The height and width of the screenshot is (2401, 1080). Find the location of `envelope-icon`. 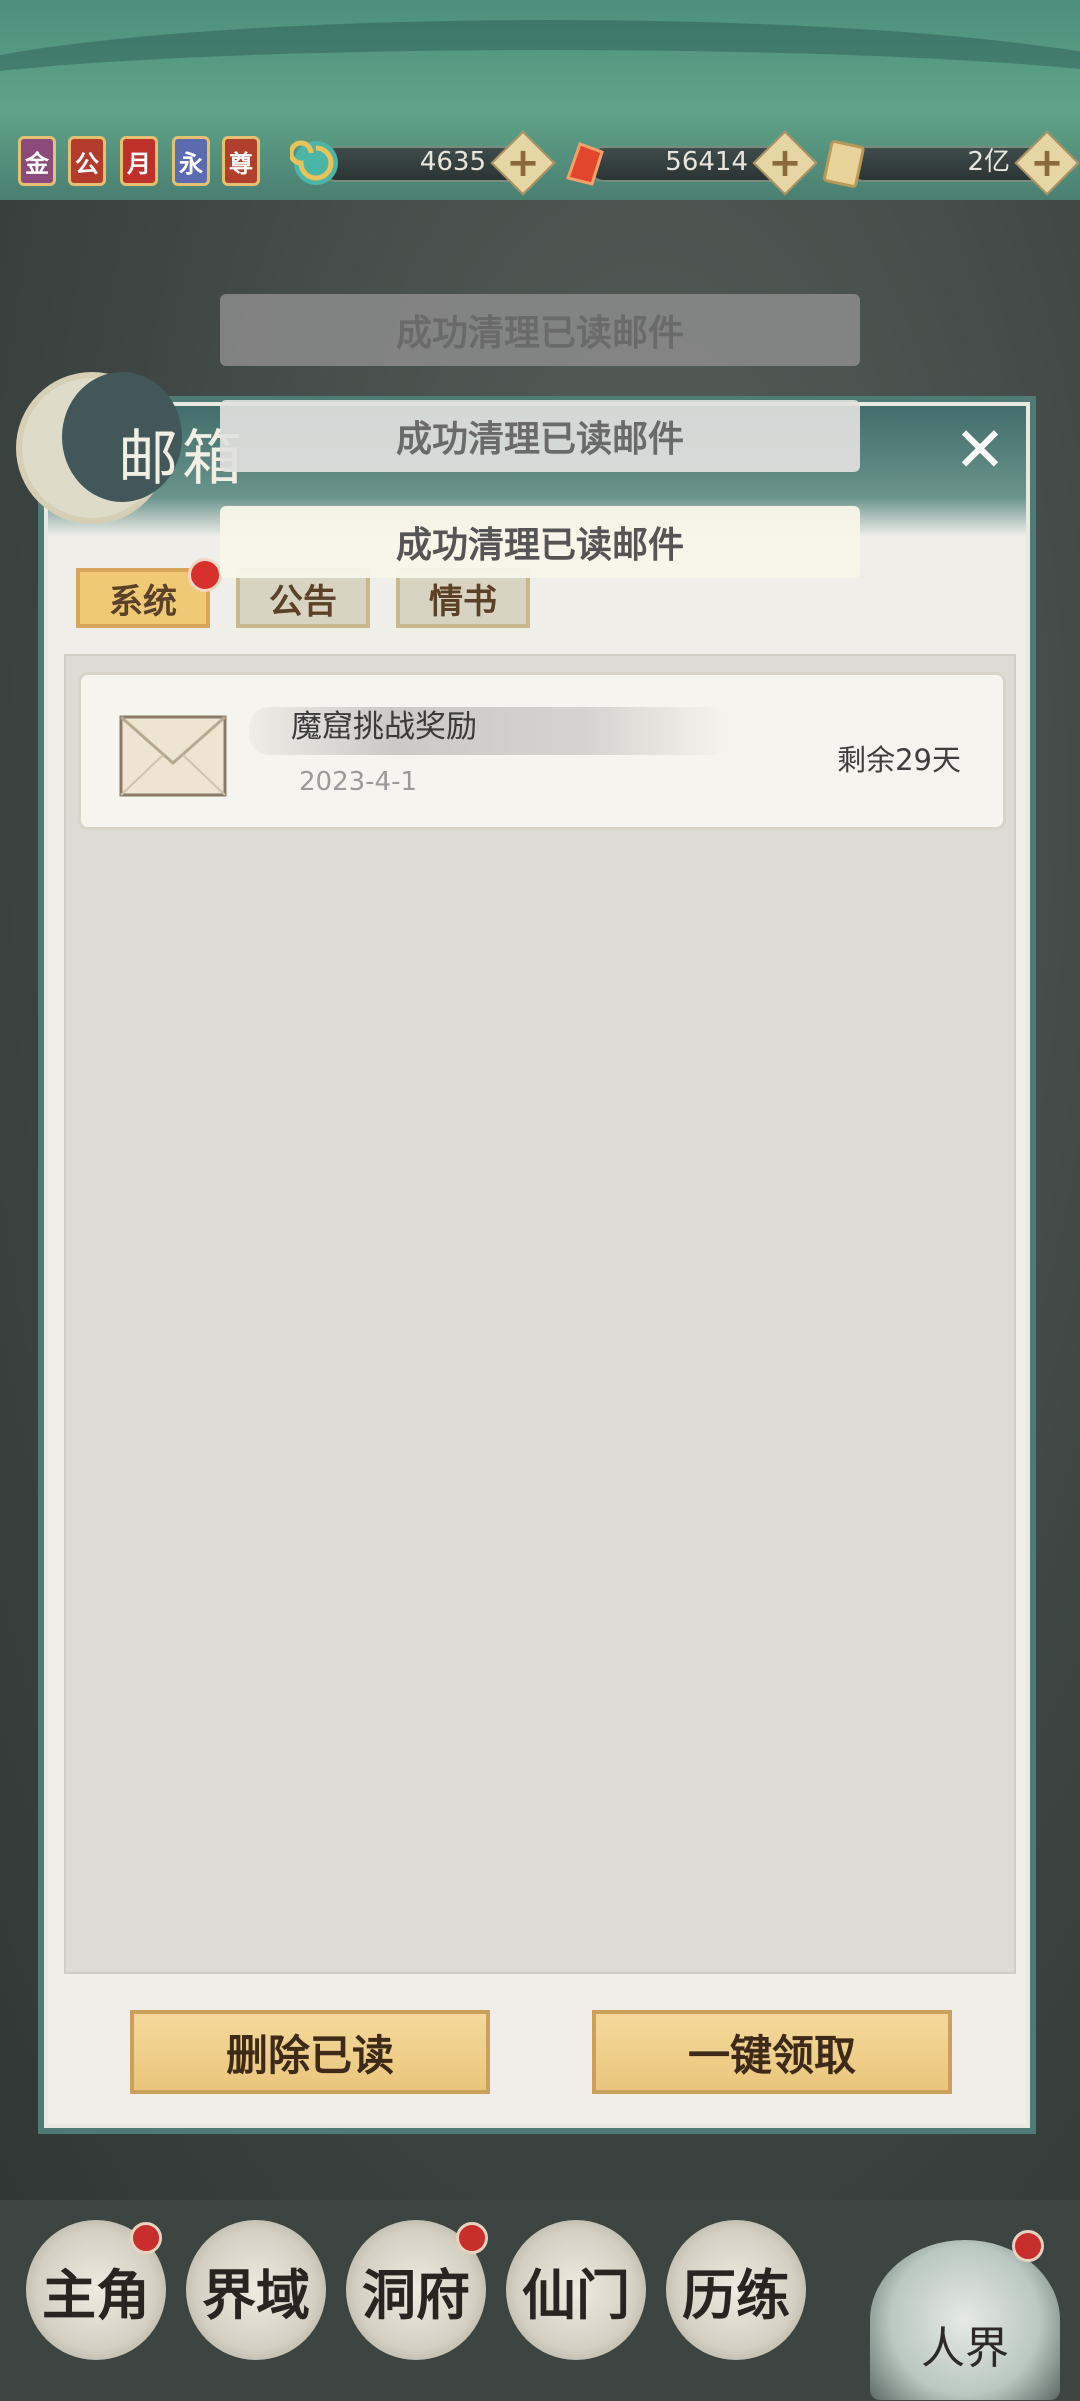

envelope-icon is located at coordinates (173, 756).